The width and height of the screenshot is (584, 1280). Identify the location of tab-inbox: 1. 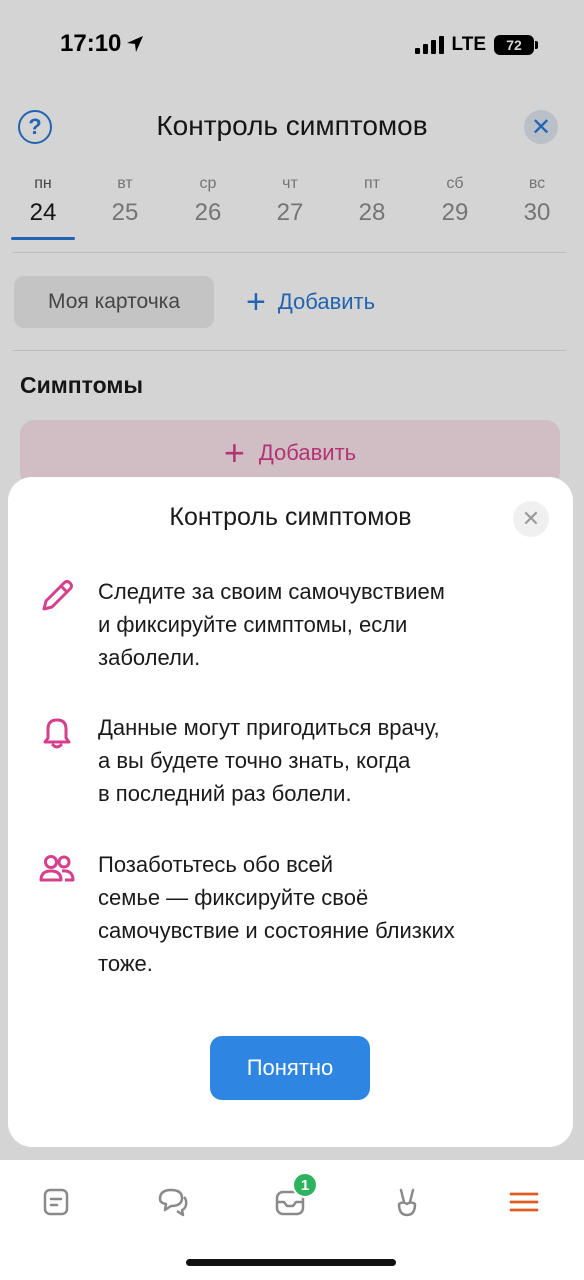
(290, 1202).